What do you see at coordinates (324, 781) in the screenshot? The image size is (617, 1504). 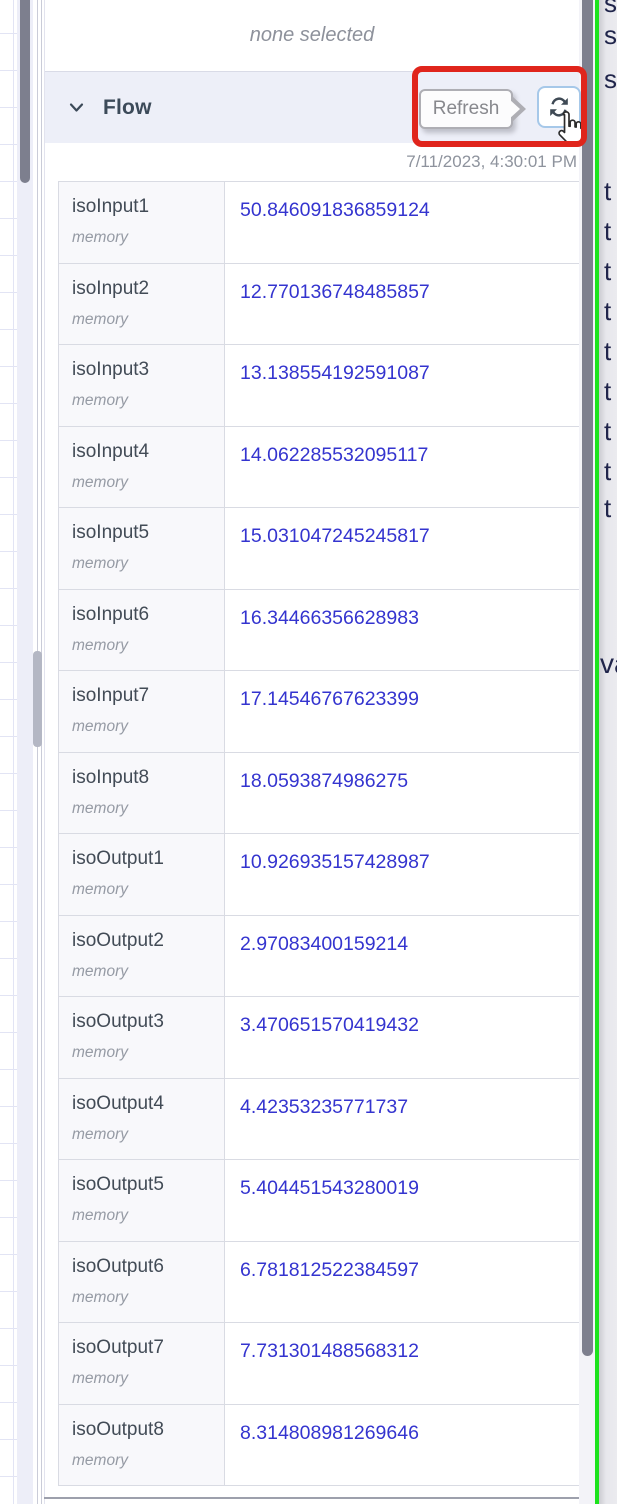 I see `row-value: 18.0593874986275` at bounding box center [324, 781].